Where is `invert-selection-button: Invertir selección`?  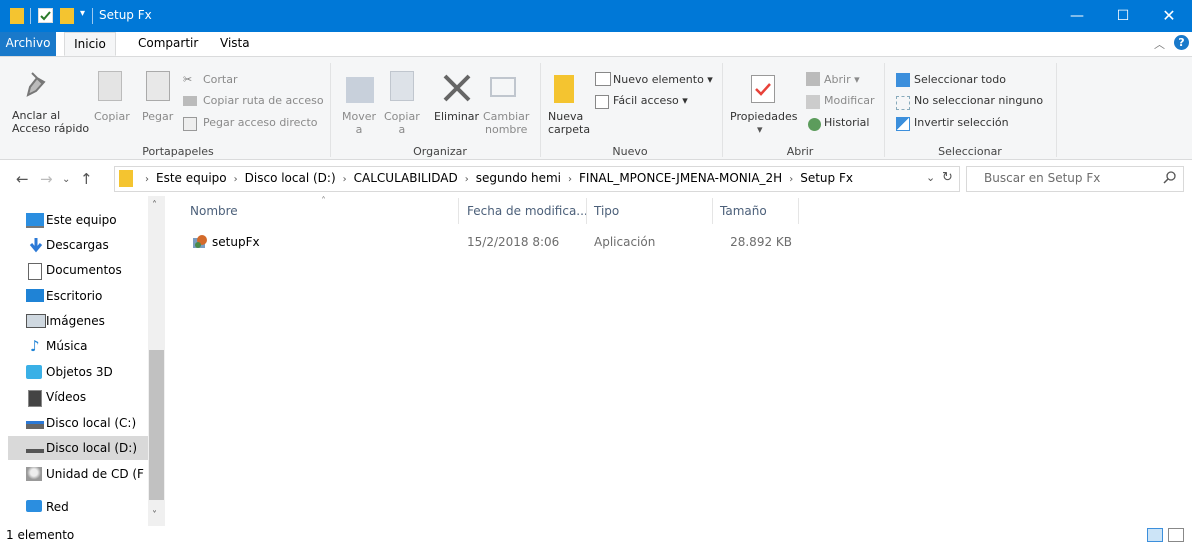 invert-selection-button: Invertir selección is located at coordinates (961, 122).